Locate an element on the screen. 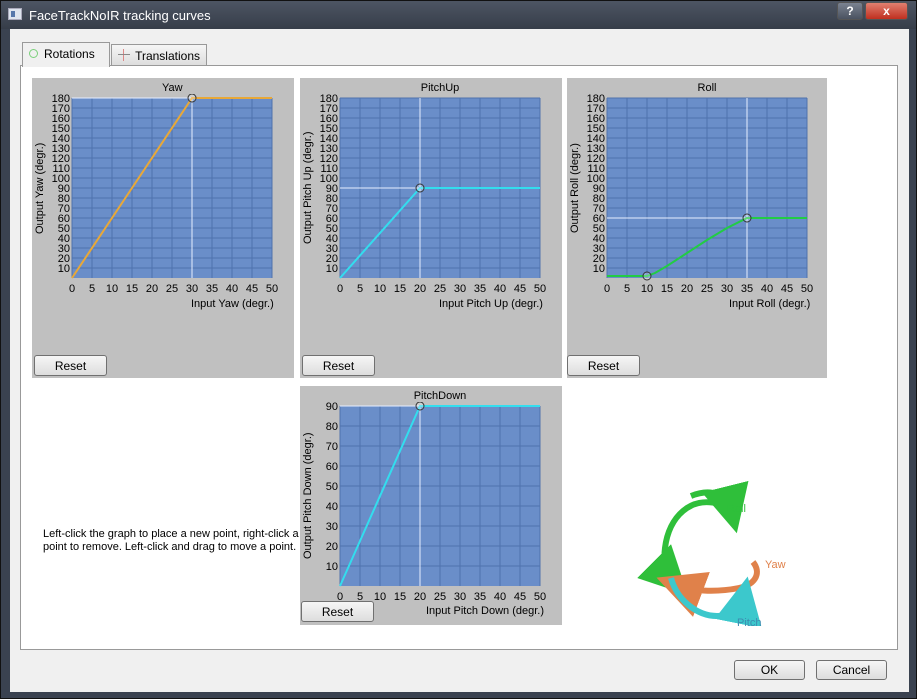 This screenshot has height=699, width=917. pitchup-x-tick-label: 0 is located at coordinates (340, 289).